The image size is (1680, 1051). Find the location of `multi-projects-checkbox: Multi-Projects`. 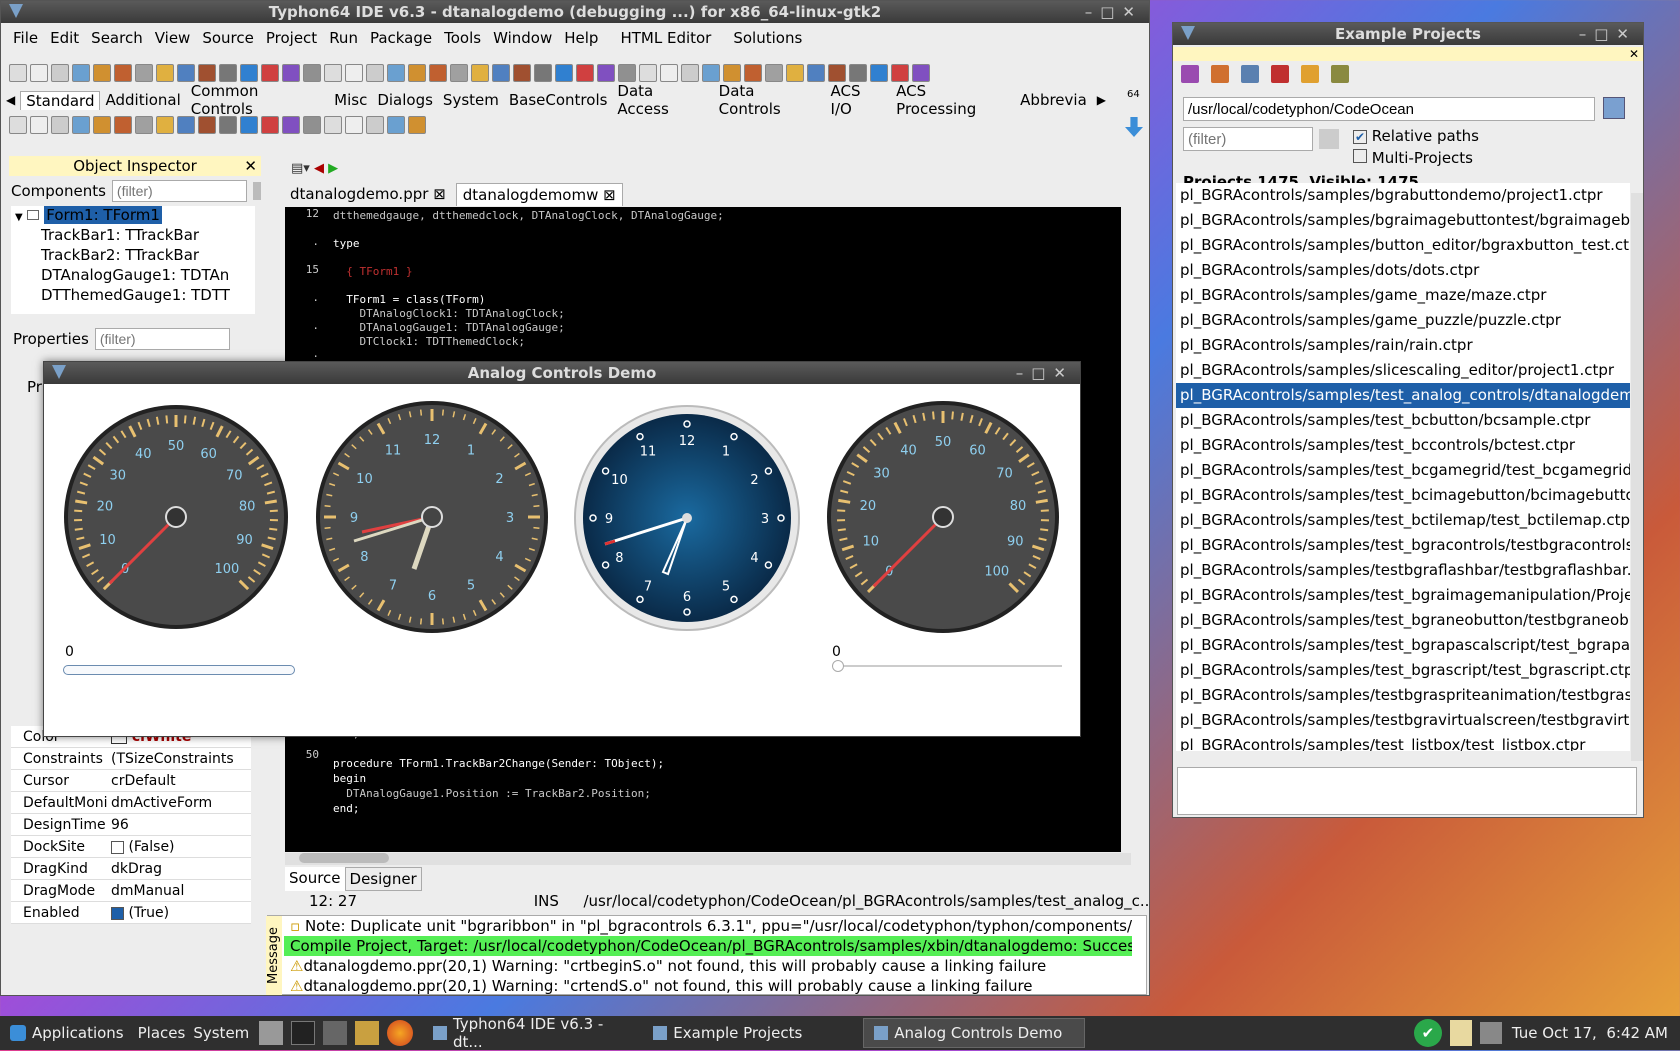

multi-projects-checkbox: Multi-Projects is located at coordinates (1413, 158).